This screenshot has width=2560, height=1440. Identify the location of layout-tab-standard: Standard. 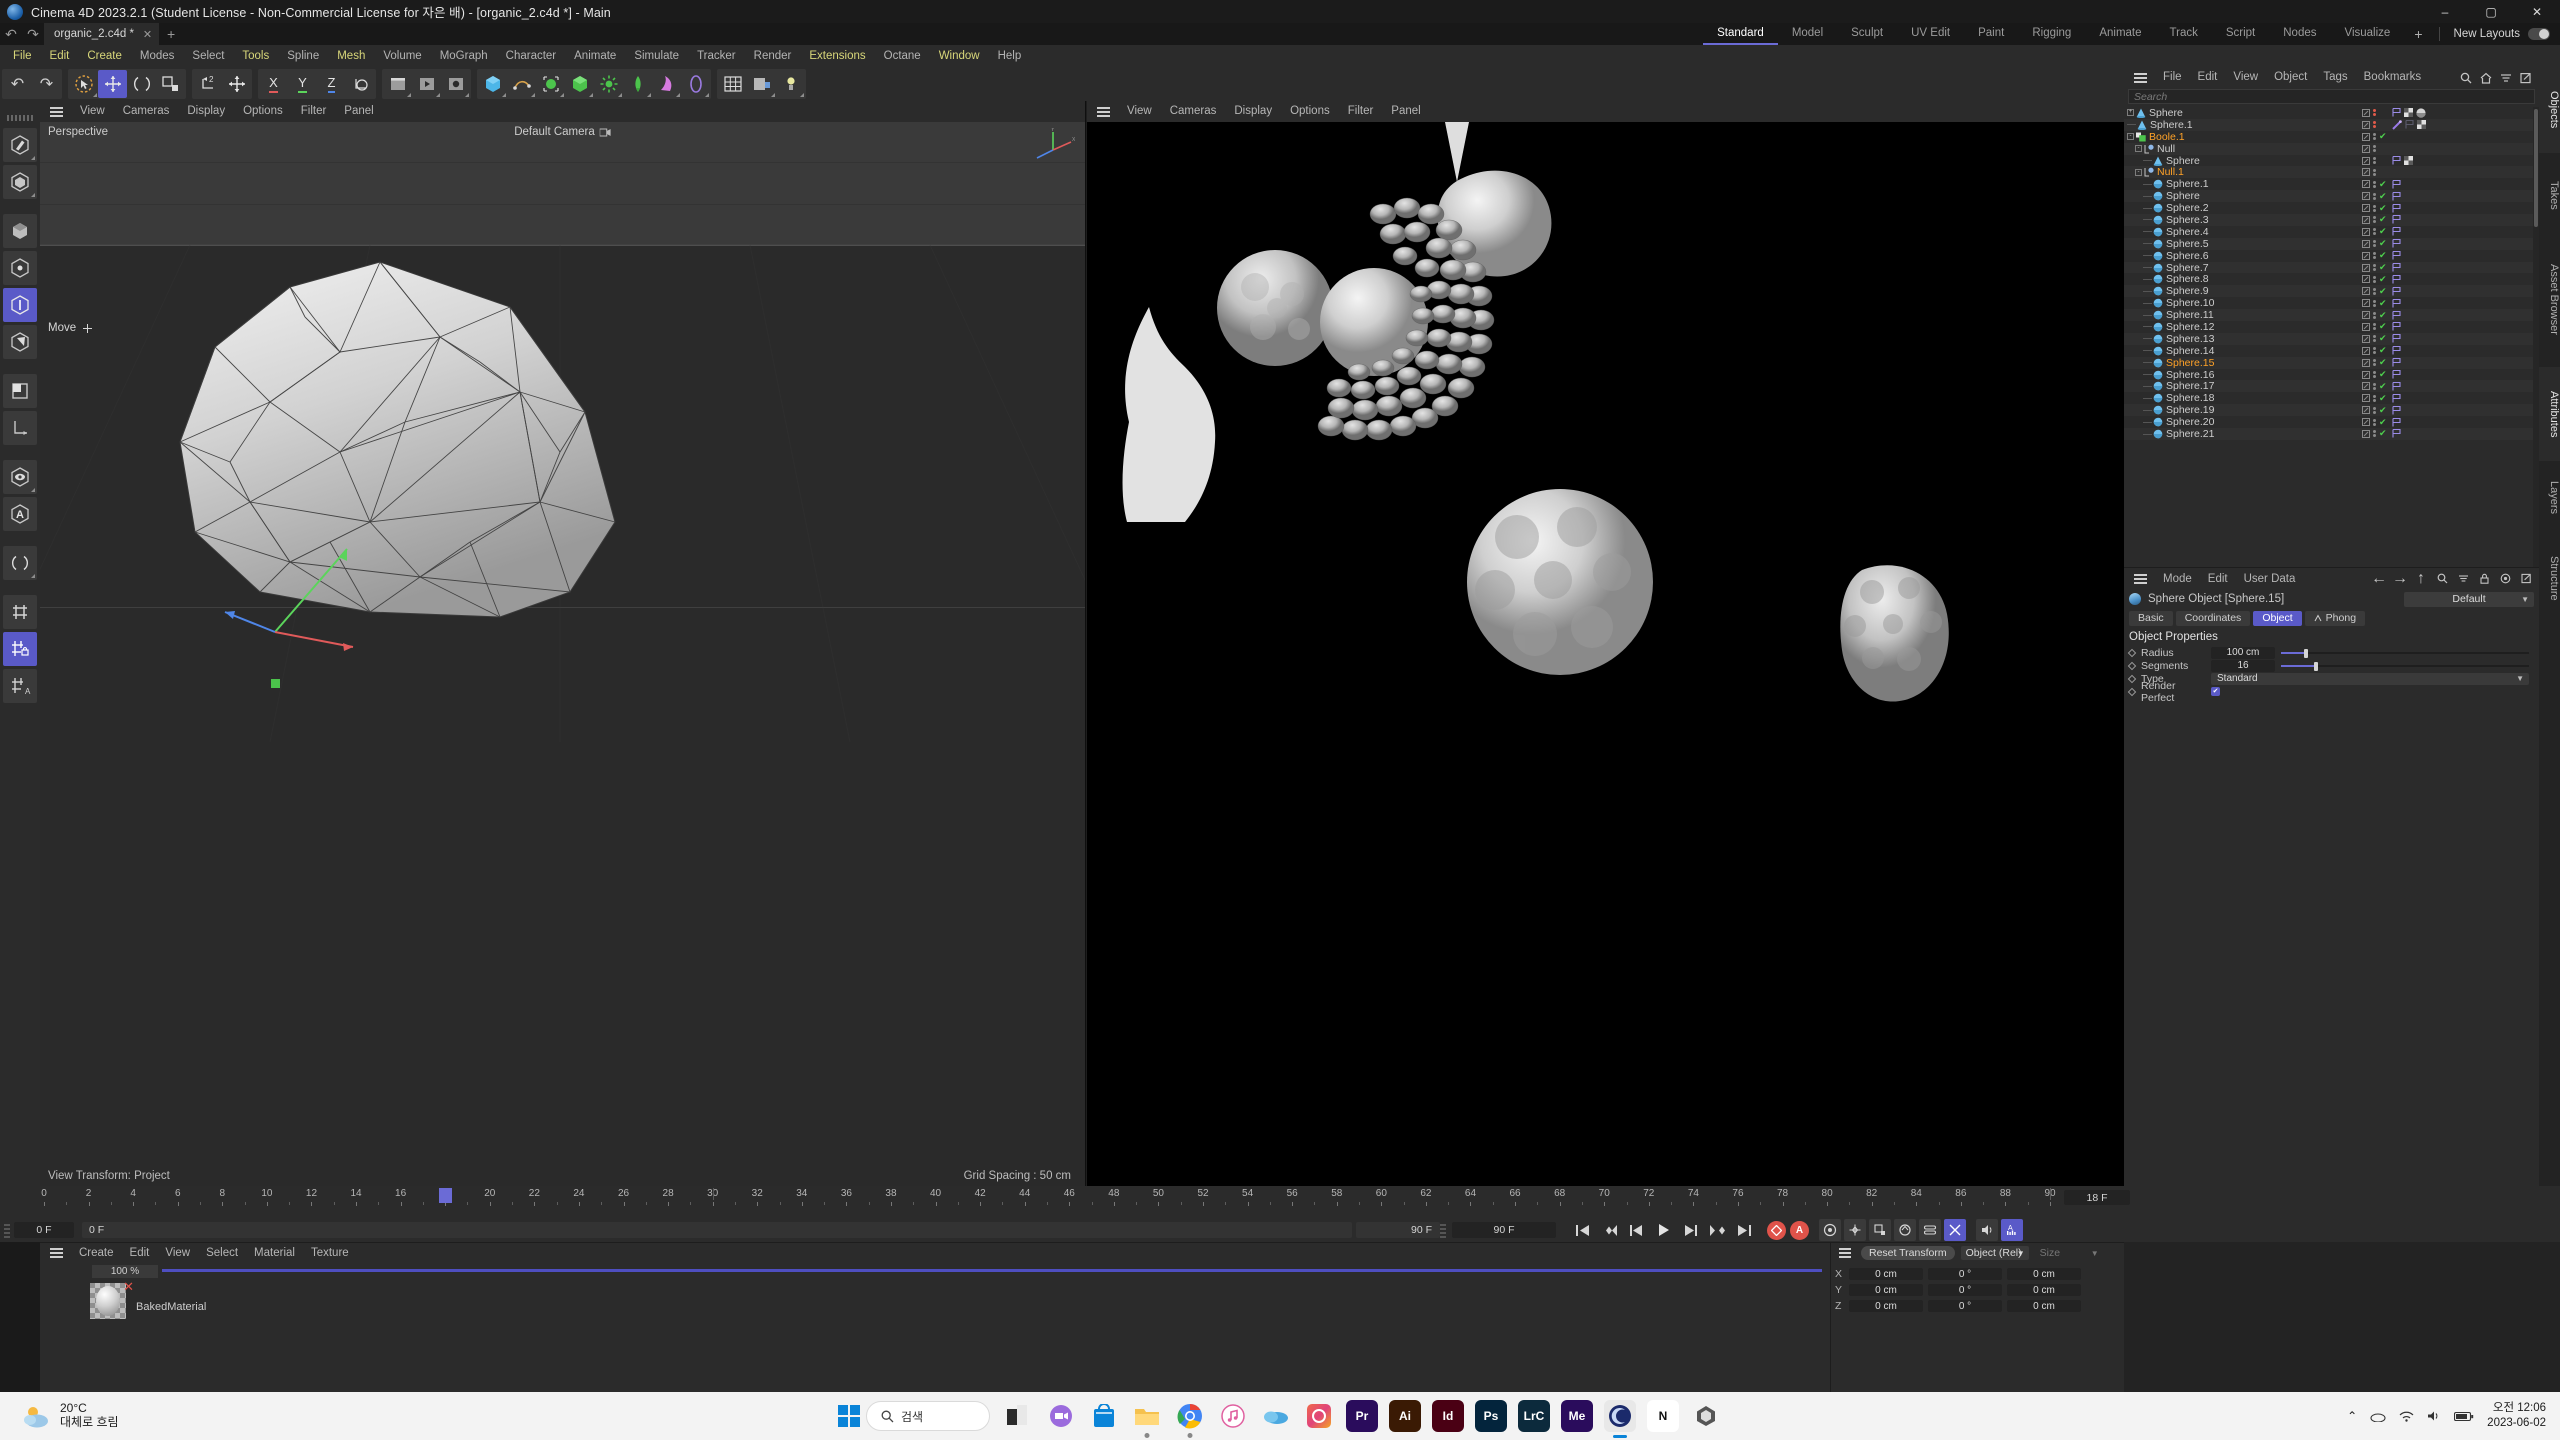
(1740, 34).